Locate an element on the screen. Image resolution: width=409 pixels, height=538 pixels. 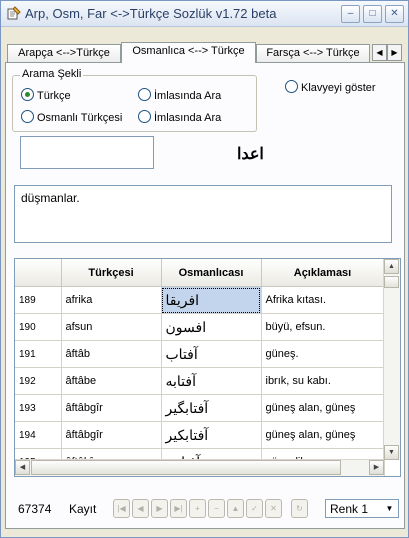
row-index-cell: 193 is located at coordinates (38, 408).